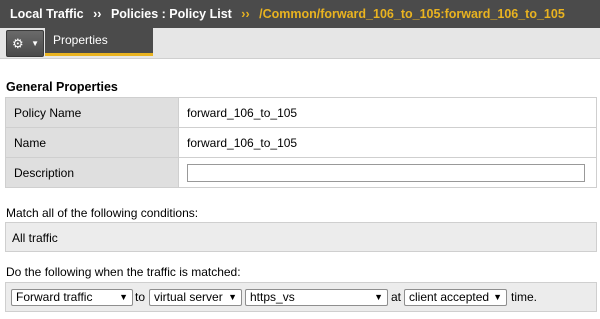 Image resolution: width=600 pixels, height=319 pixels. I want to click on gear-icon: ⚙, so click(18, 43).